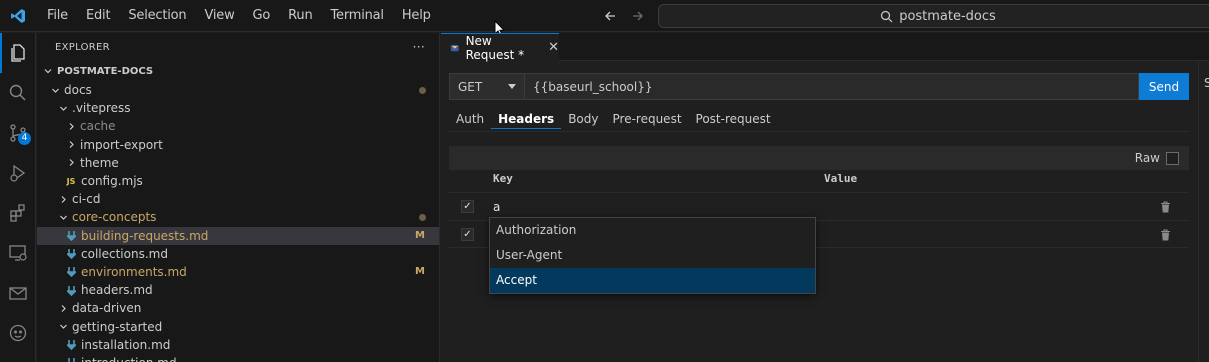  Describe the element at coordinates (832, 86) in the screenshot. I see `url-input` at that location.